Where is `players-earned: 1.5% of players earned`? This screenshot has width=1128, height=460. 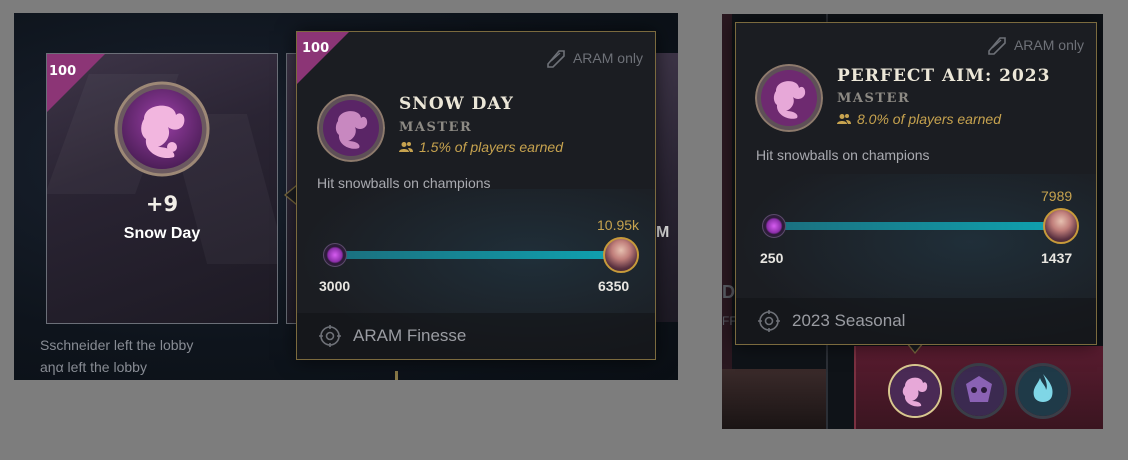
players-earned: 1.5% of players earned is located at coordinates (481, 147).